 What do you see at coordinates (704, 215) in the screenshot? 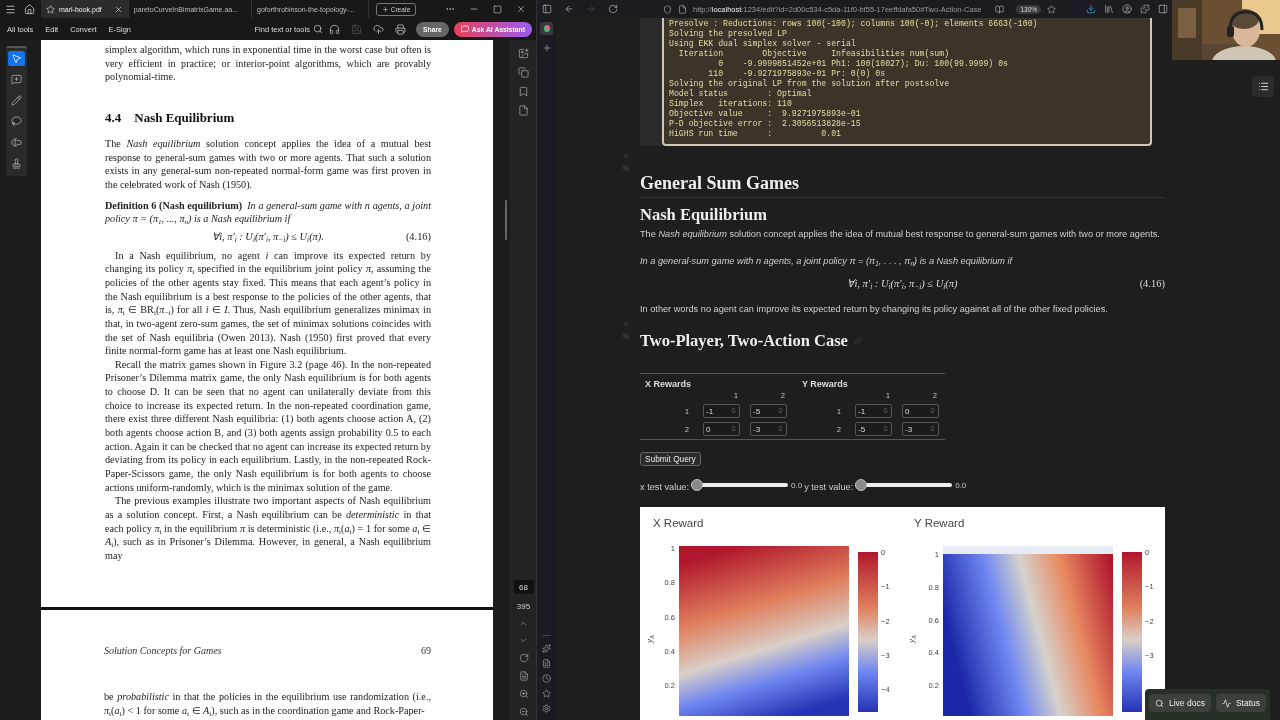
I see `subheading: Nash Equilibrium` at bounding box center [704, 215].